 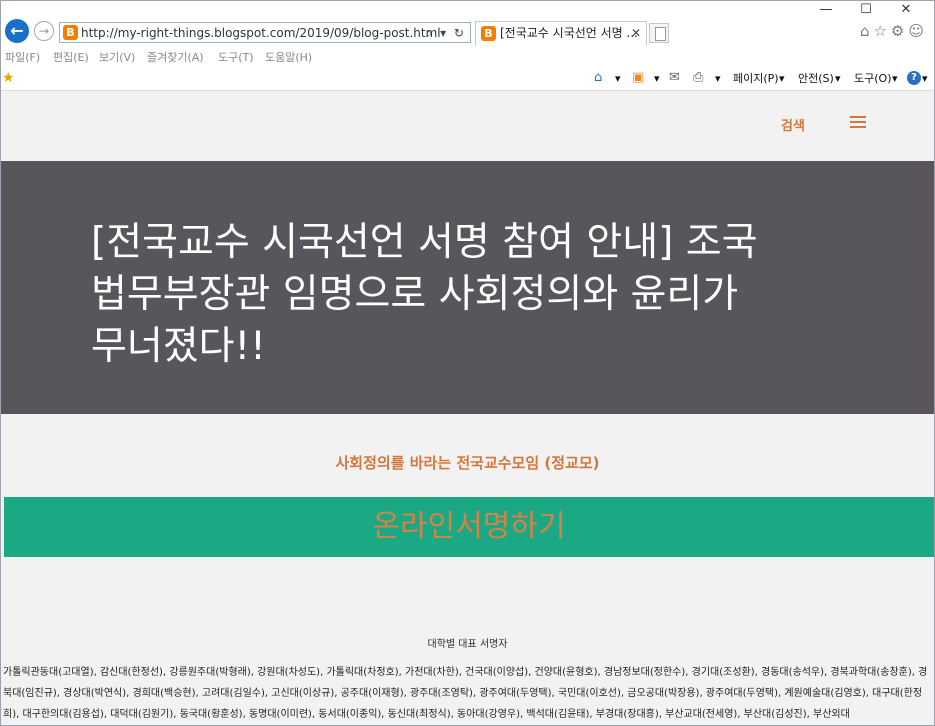 I want to click on maximize-icon: ☐, so click(x=866, y=10).